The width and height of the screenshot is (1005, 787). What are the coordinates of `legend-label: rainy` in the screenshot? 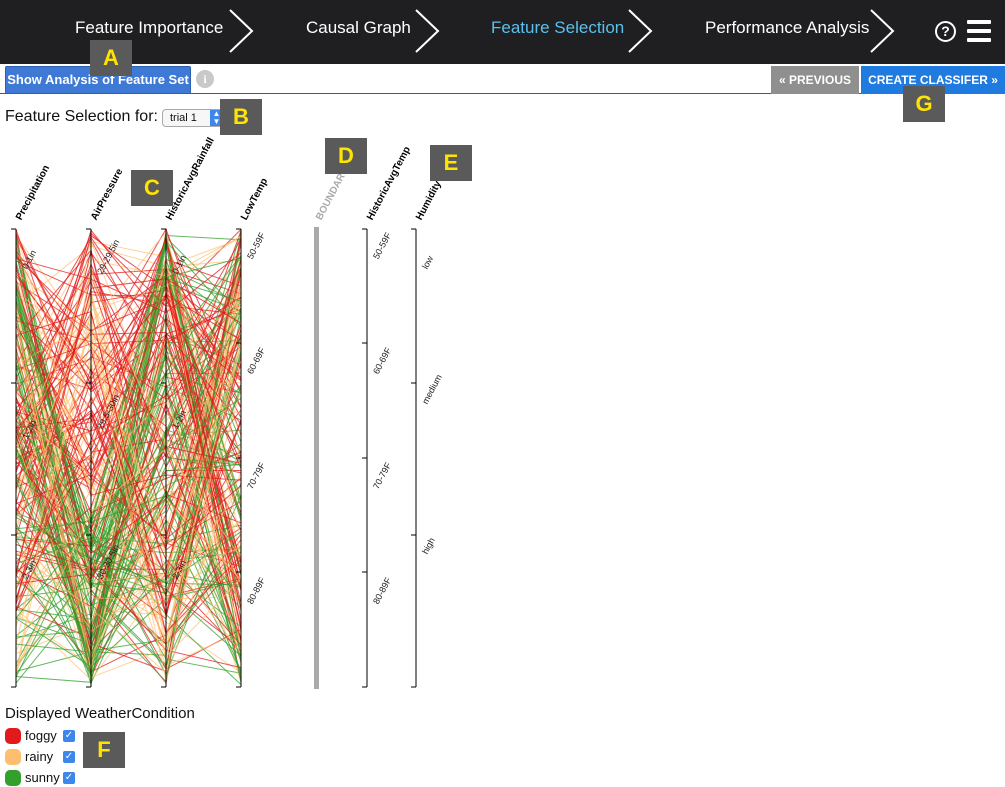 It's located at (39, 756).